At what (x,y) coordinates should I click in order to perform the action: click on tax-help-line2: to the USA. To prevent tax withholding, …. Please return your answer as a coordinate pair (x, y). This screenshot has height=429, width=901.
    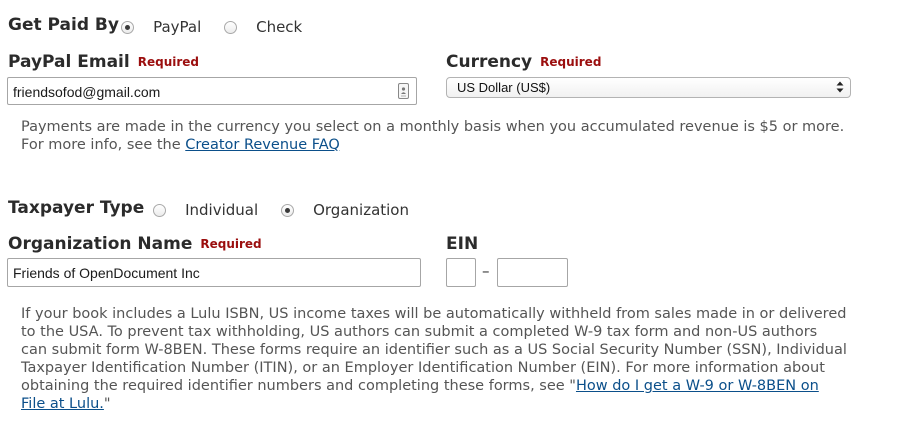
    Looking at the image, I should click on (419, 332).